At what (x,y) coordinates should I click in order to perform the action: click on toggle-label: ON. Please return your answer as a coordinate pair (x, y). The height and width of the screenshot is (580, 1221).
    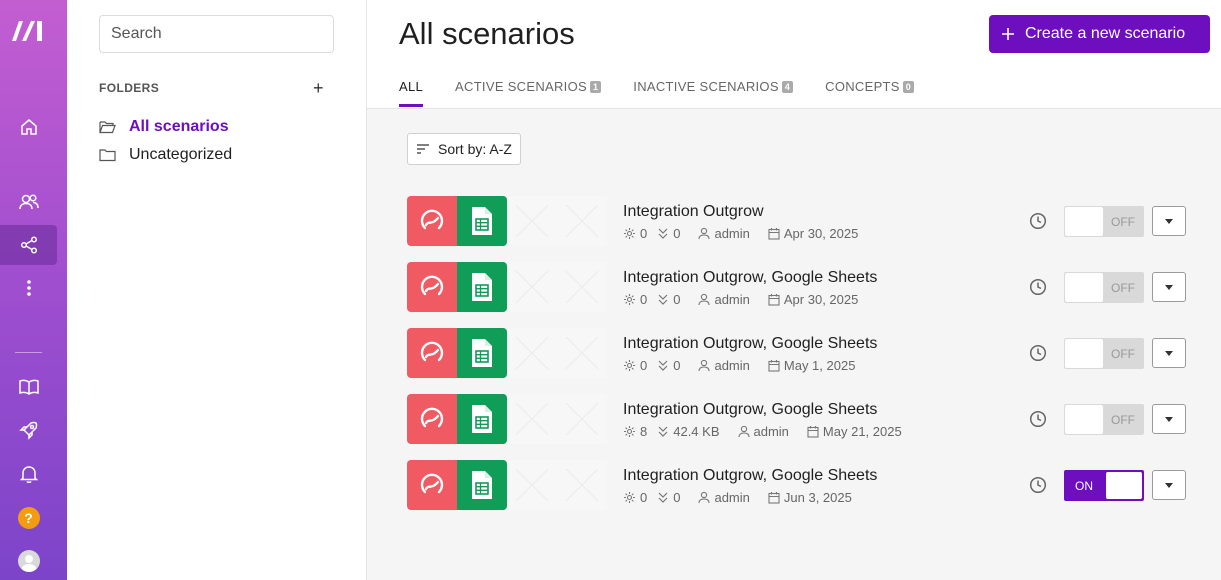
    Looking at the image, I should click on (1084, 485).